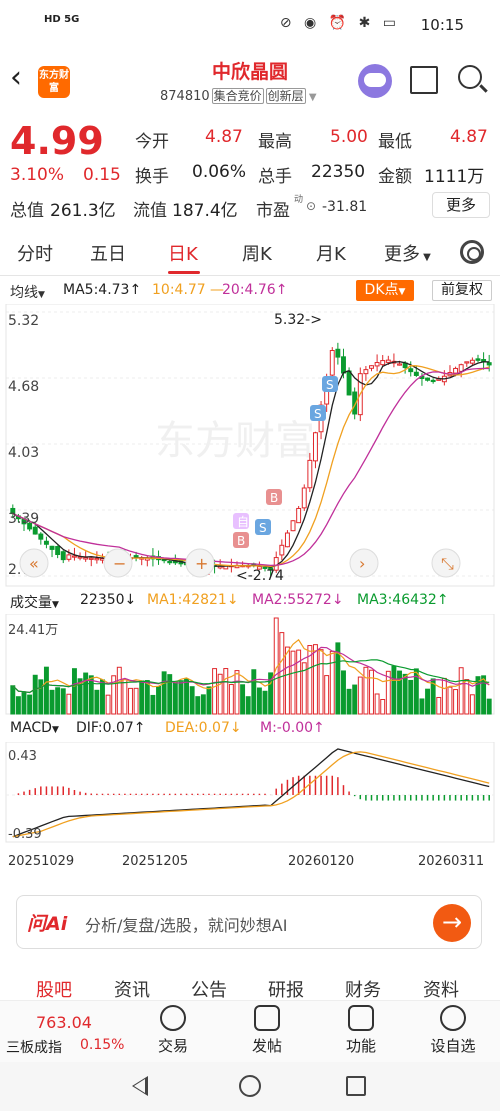 The image size is (500, 1111). I want to click on dk-points-button: DK点▼, so click(385, 290).